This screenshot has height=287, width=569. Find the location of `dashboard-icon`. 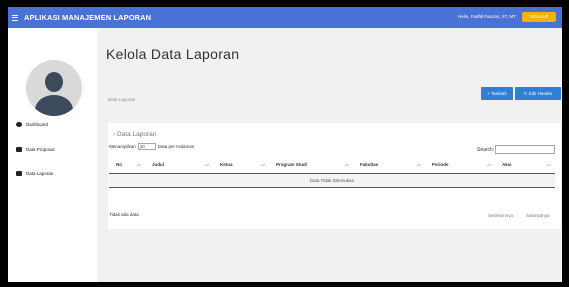

dashboard-icon is located at coordinates (19, 124).